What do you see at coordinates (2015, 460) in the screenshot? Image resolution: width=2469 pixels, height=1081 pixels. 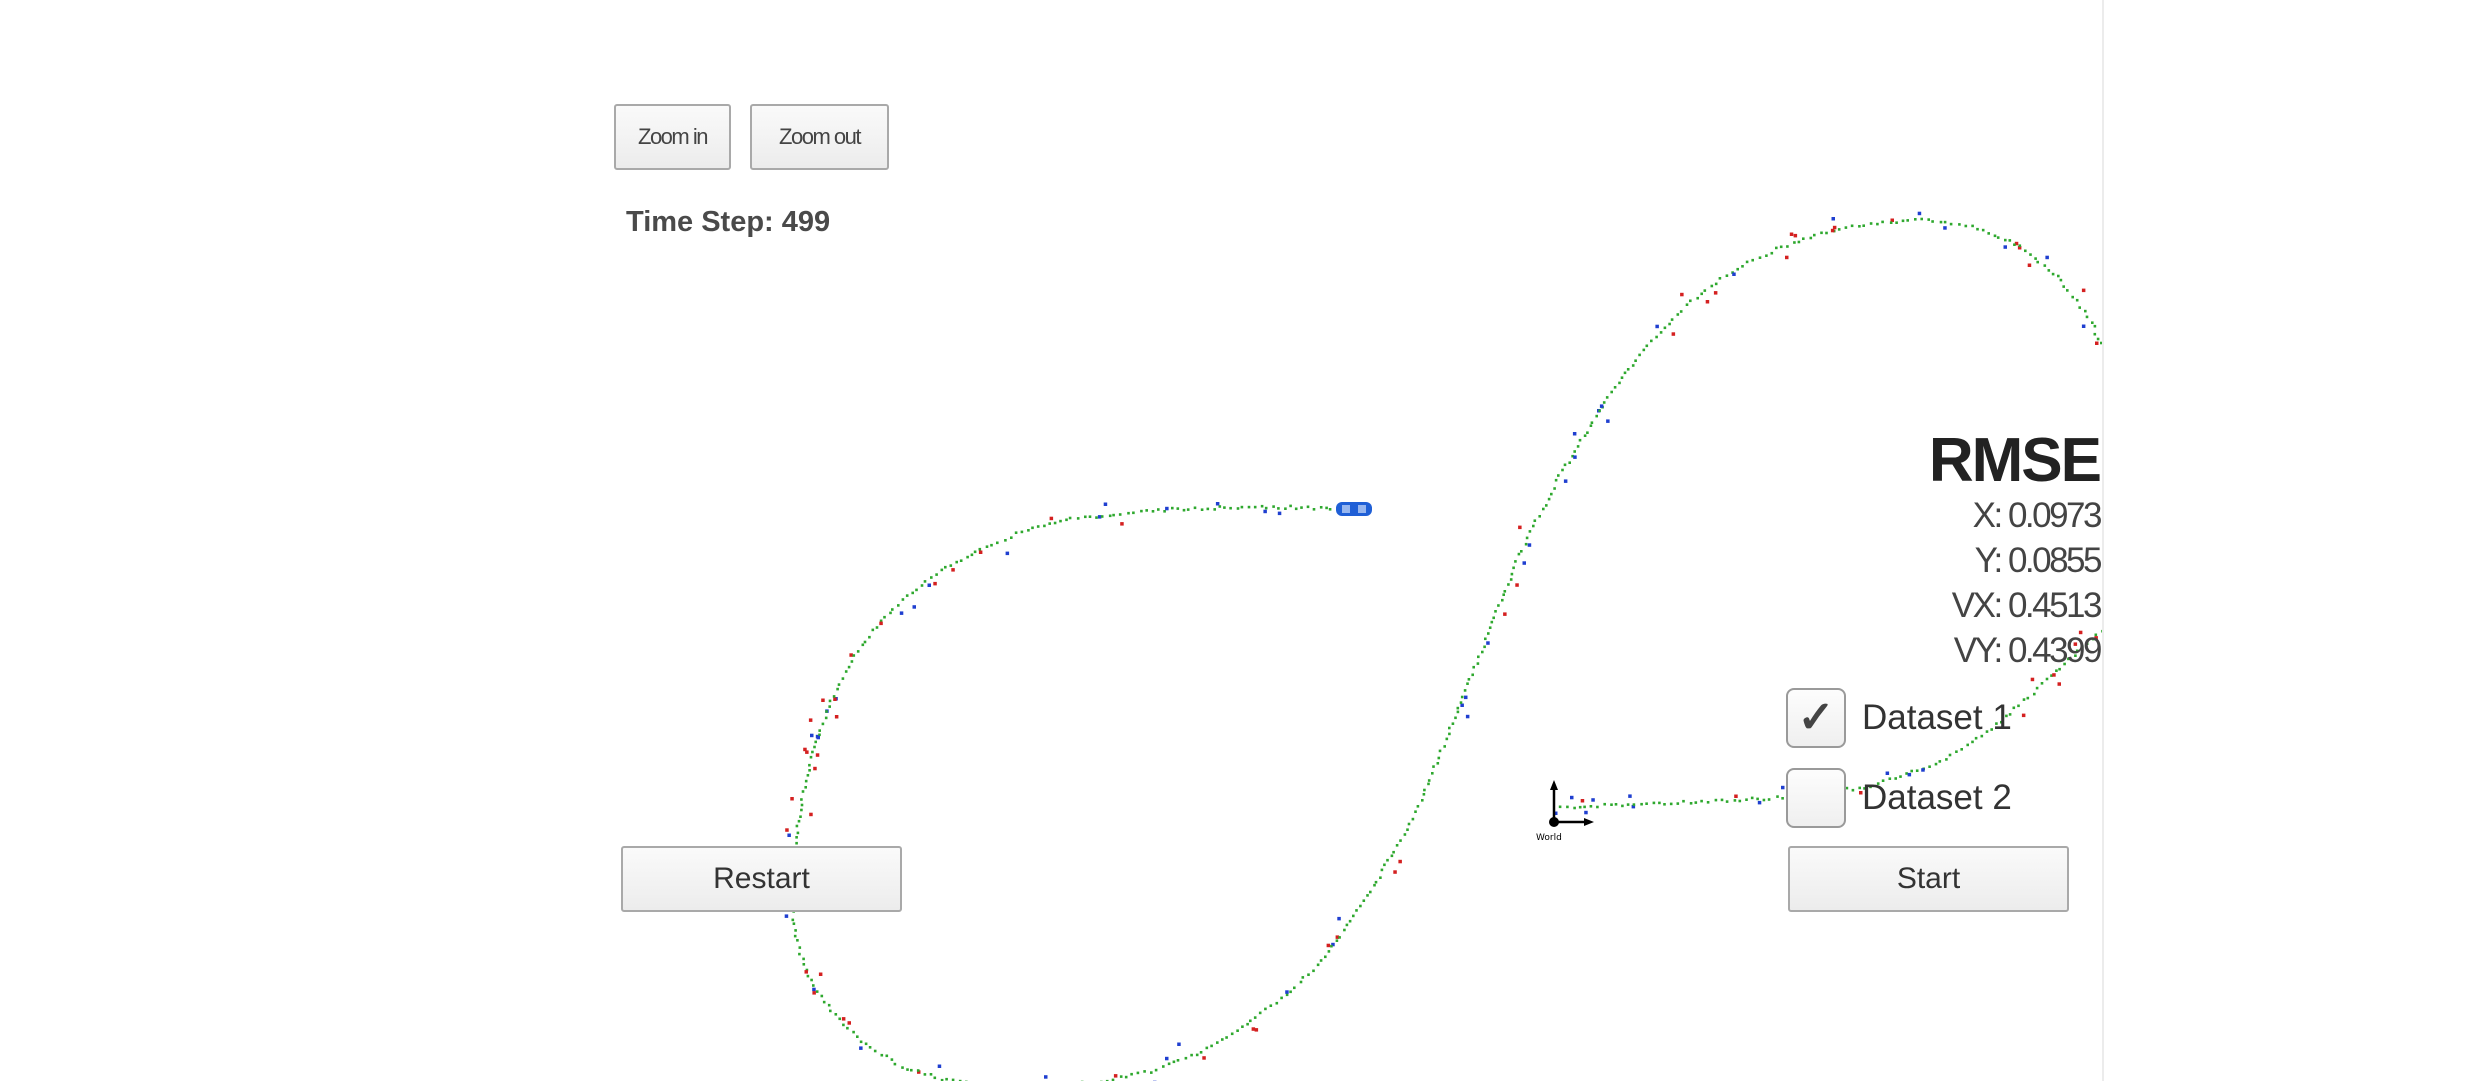 I see `rmse-title: RMSE` at bounding box center [2015, 460].